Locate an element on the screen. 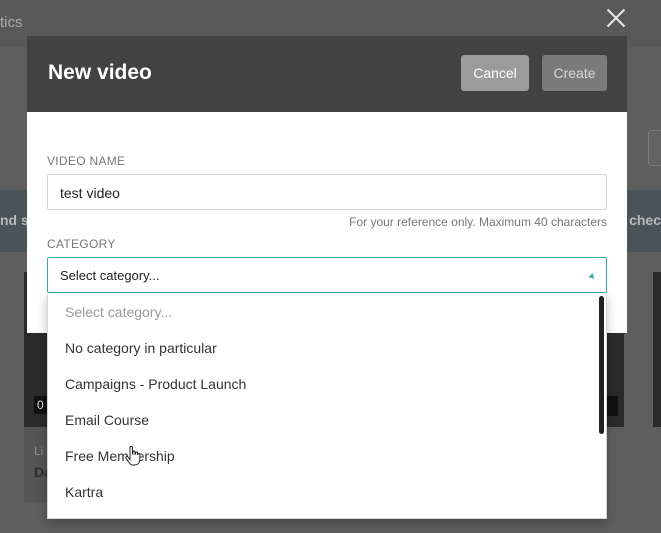  hand-cursor-icon is located at coordinates (133, 456).